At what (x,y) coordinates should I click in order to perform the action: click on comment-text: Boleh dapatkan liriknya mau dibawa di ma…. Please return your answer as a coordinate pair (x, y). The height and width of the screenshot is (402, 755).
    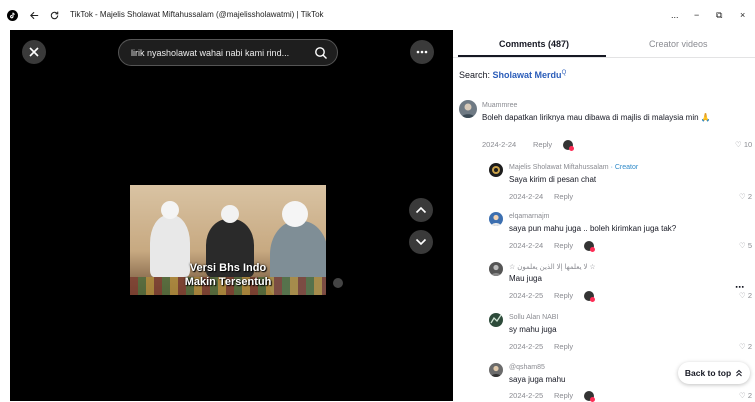
    Looking at the image, I should click on (596, 117).